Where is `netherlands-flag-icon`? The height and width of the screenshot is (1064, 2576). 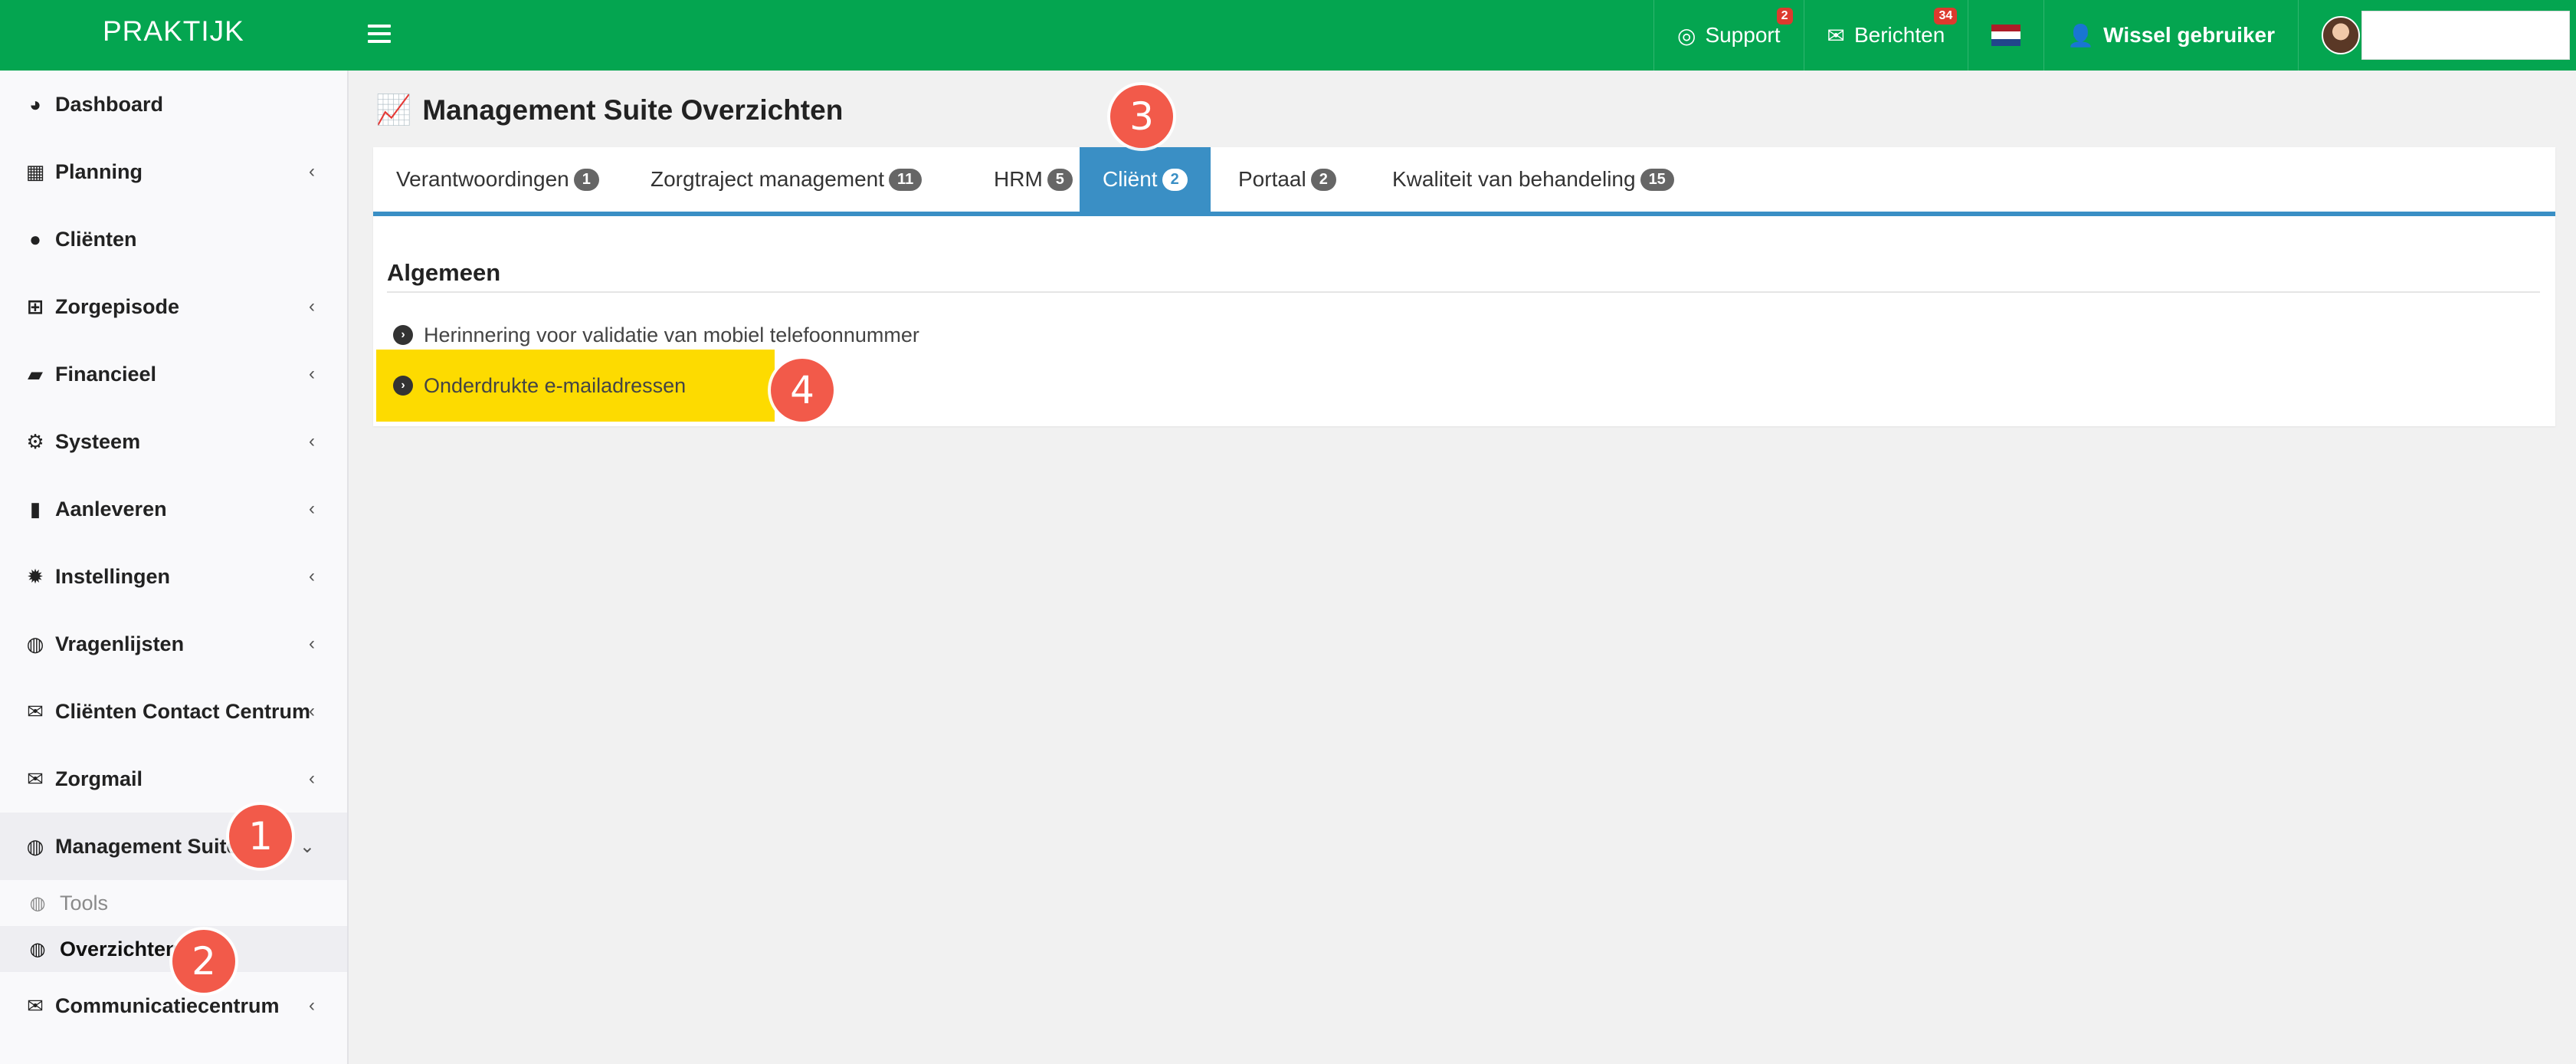
netherlands-flag-icon is located at coordinates (2006, 35).